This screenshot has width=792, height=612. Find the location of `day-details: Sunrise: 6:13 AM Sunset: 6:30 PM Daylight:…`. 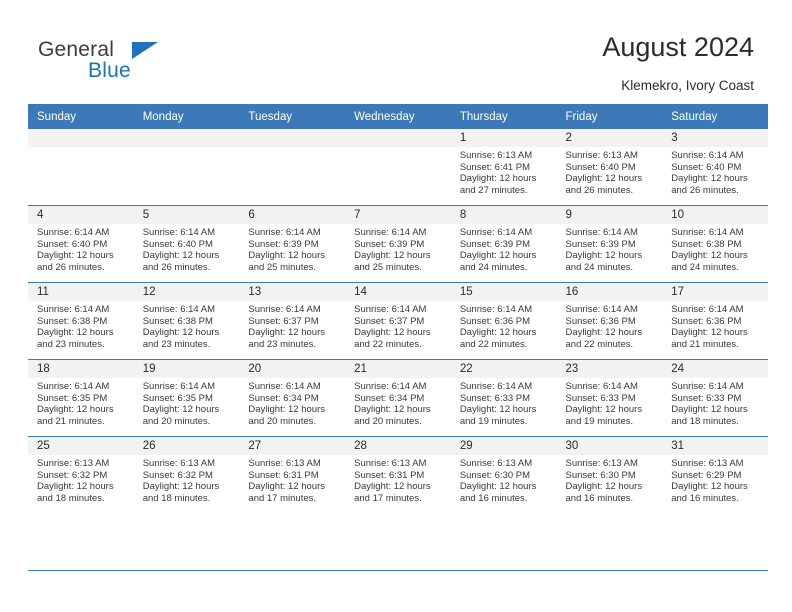

day-details: Sunrise: 6:13 AM Sunset: 6:30 PM Daylight:… is located at coordinates (504, 479).